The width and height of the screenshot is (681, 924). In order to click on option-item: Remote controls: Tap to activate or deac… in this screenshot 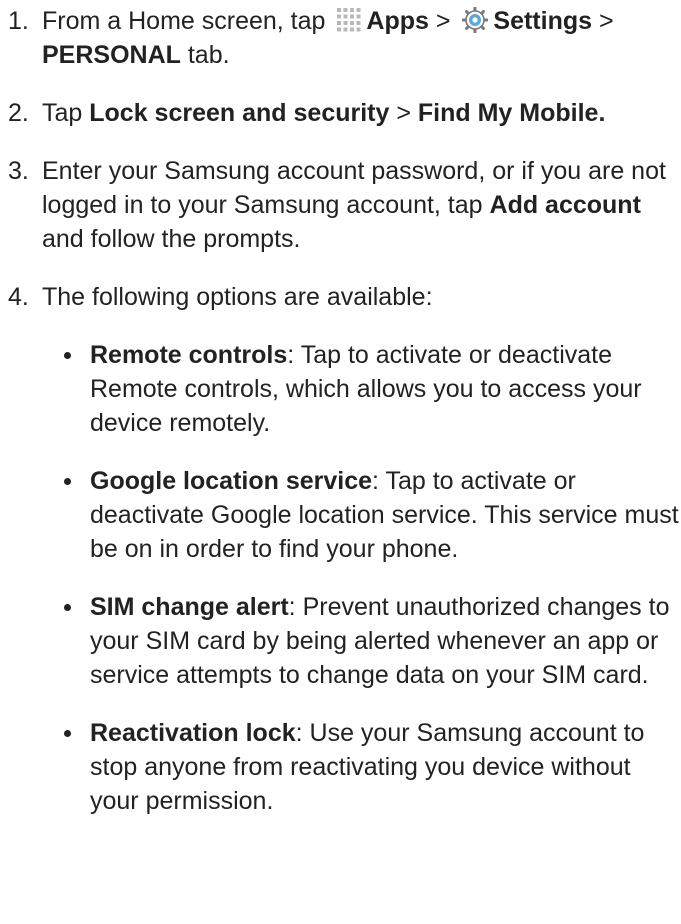, I will do `click(360, 389)`.